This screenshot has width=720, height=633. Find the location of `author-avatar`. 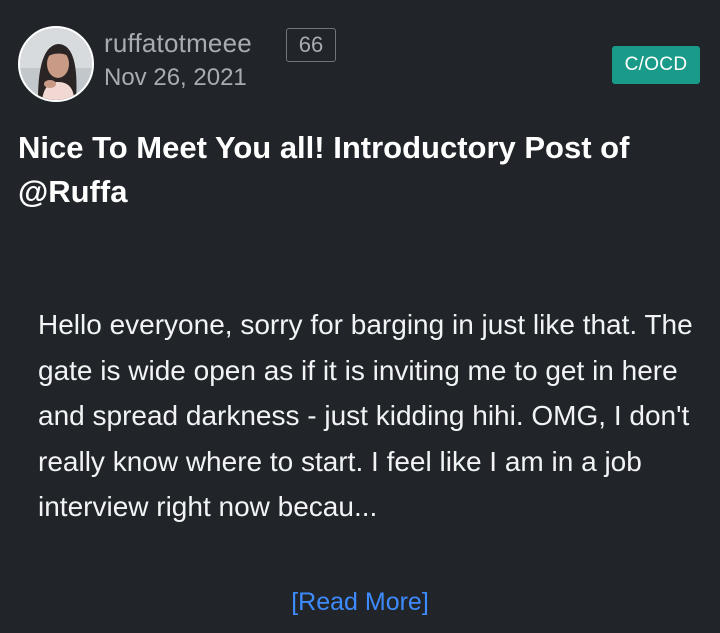

author-avatar is located at coordinates (56, 64).